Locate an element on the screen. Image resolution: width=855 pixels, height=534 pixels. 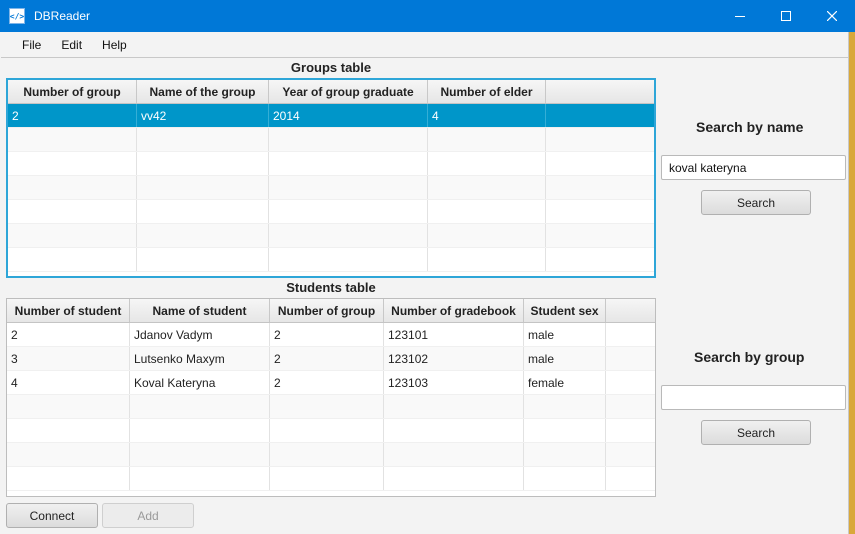
connect-button: Connect is located at coordinates (52, 515).